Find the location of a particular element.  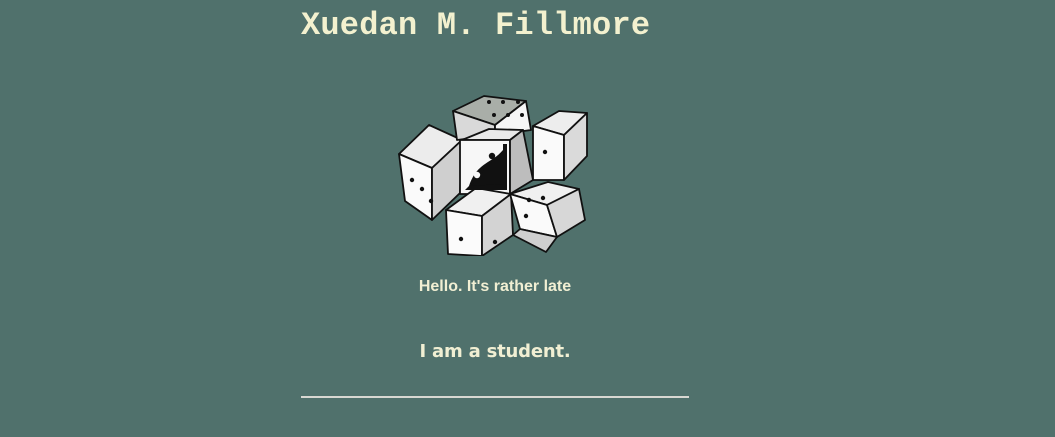

dice-cluster-icon is located at coordinates (493, 175).